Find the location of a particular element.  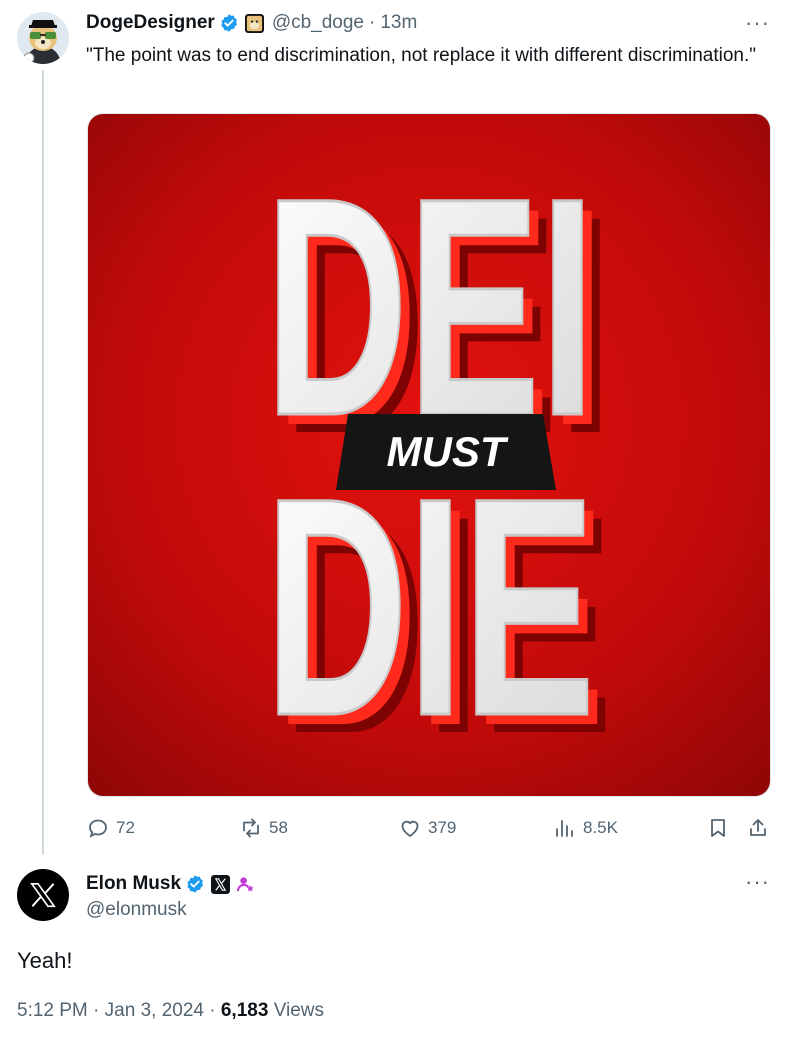

views-button: 8.5K is located at coordinates (585, 828).